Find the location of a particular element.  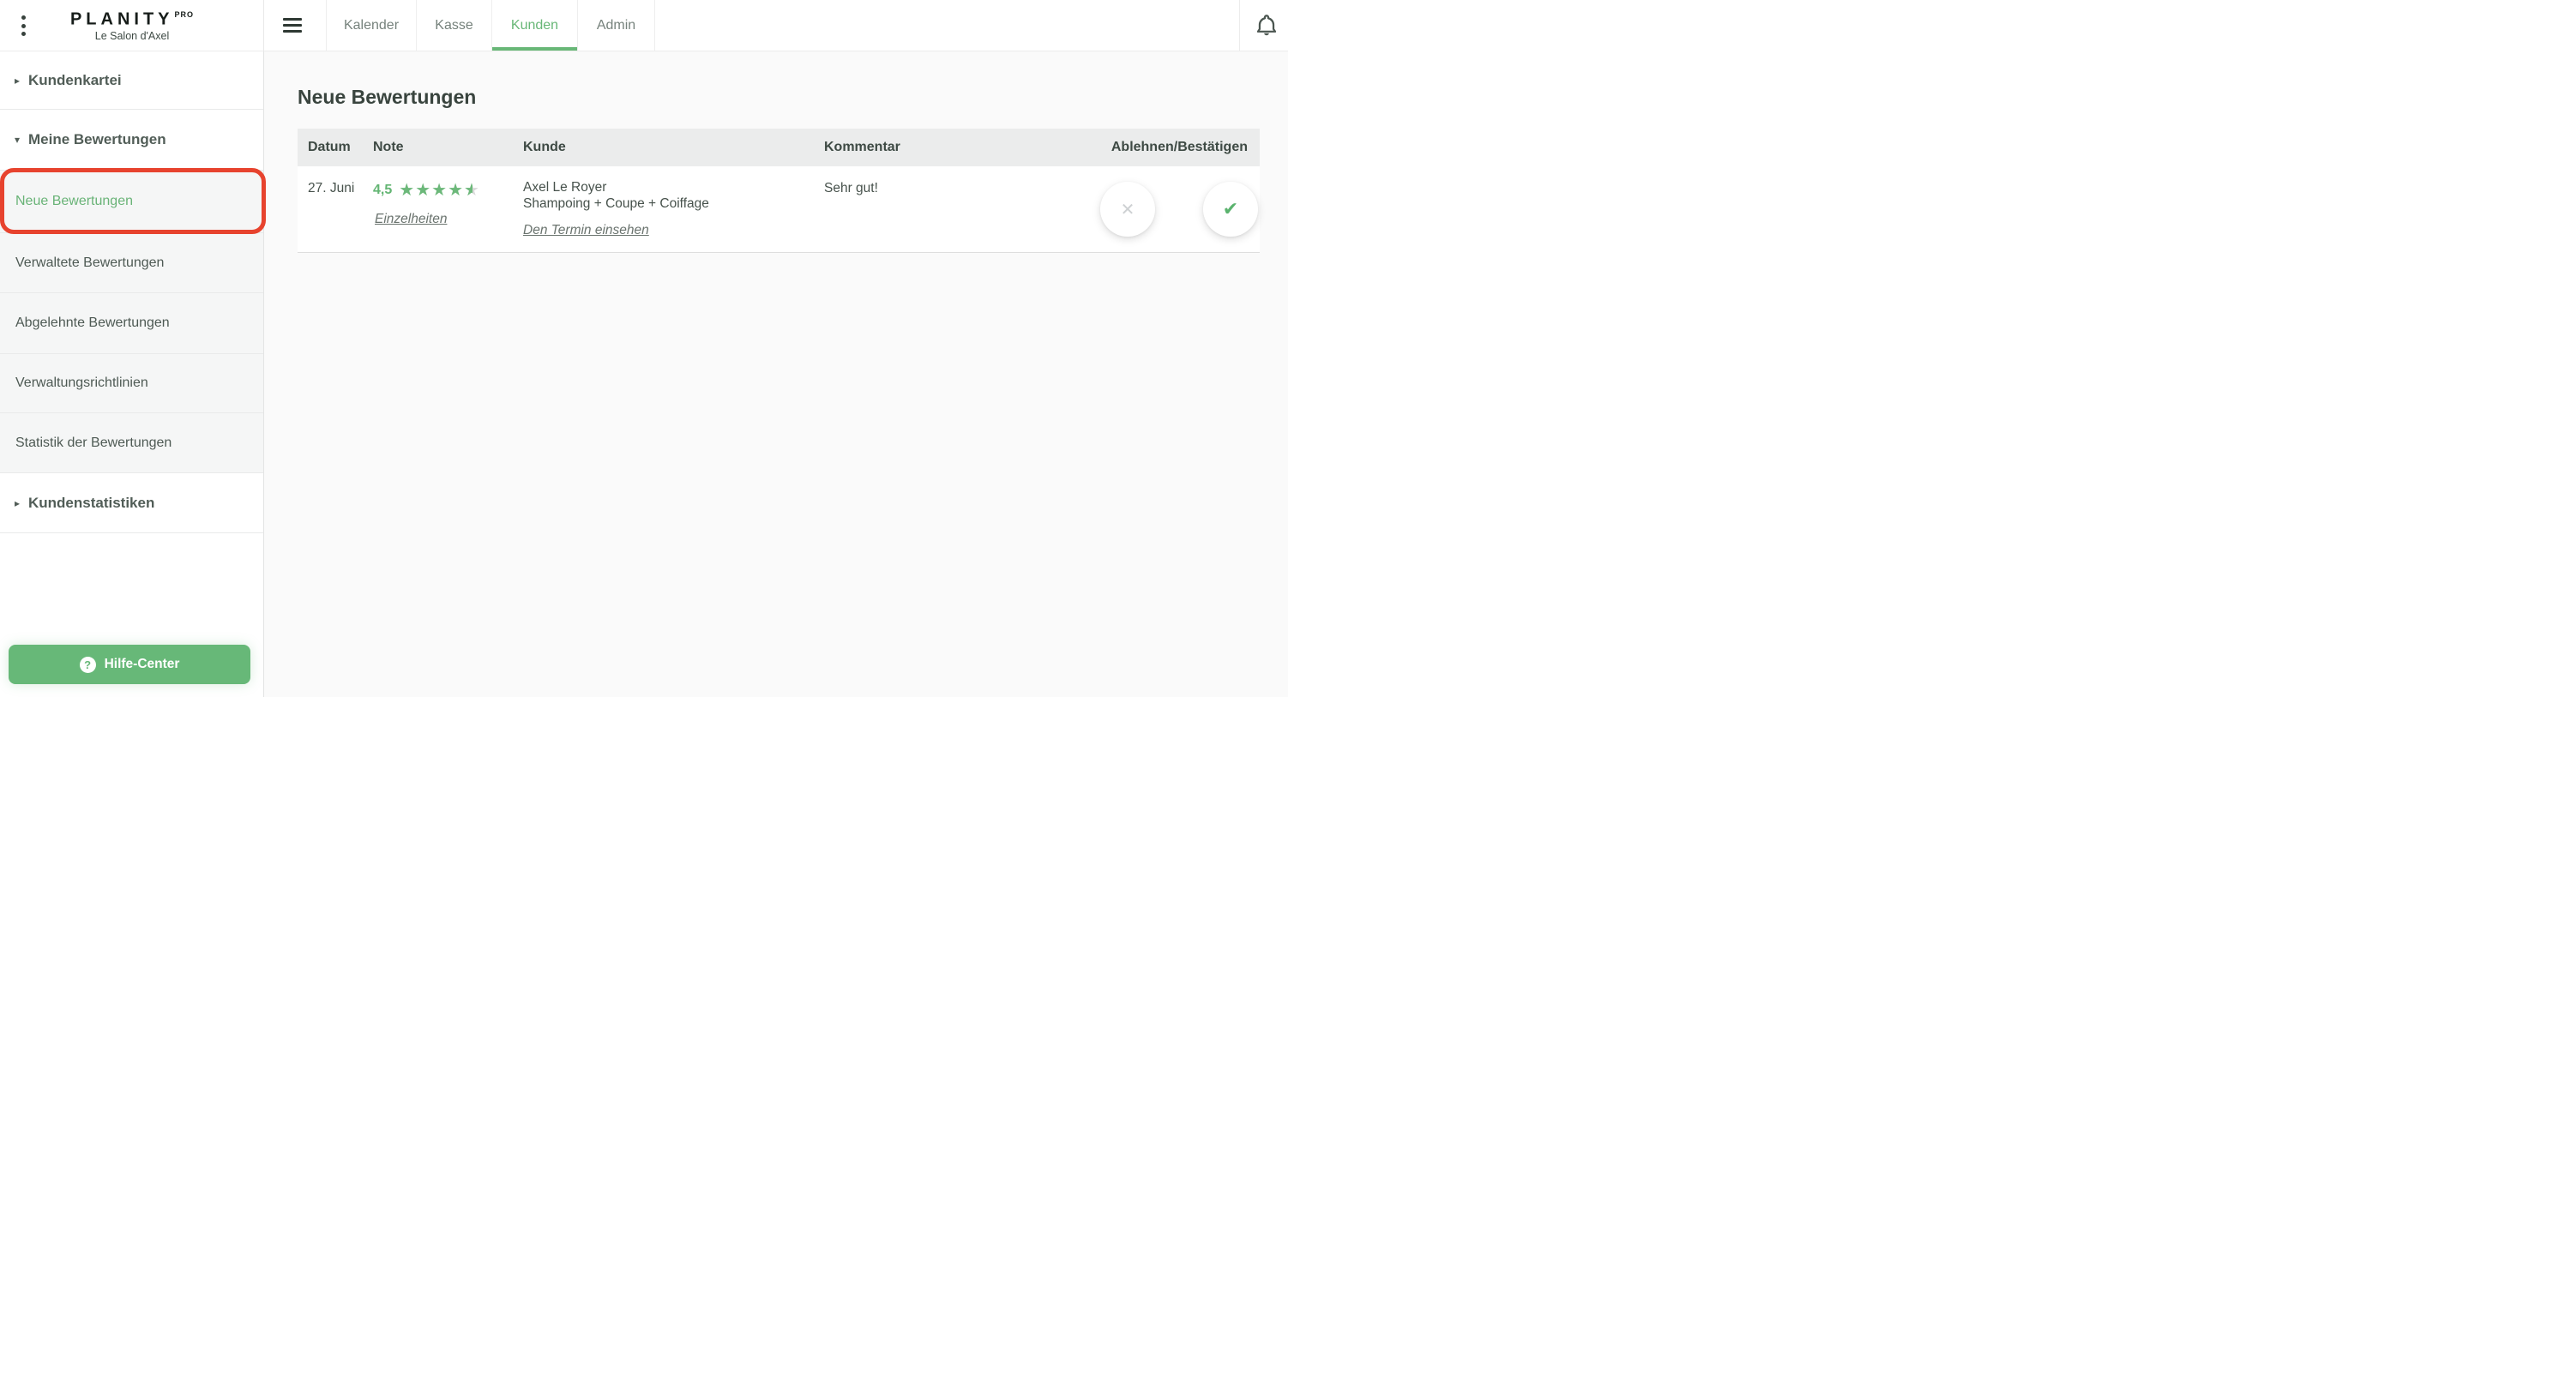

planity-logo: PLANITYPRO is located at coordinates (132, 19).